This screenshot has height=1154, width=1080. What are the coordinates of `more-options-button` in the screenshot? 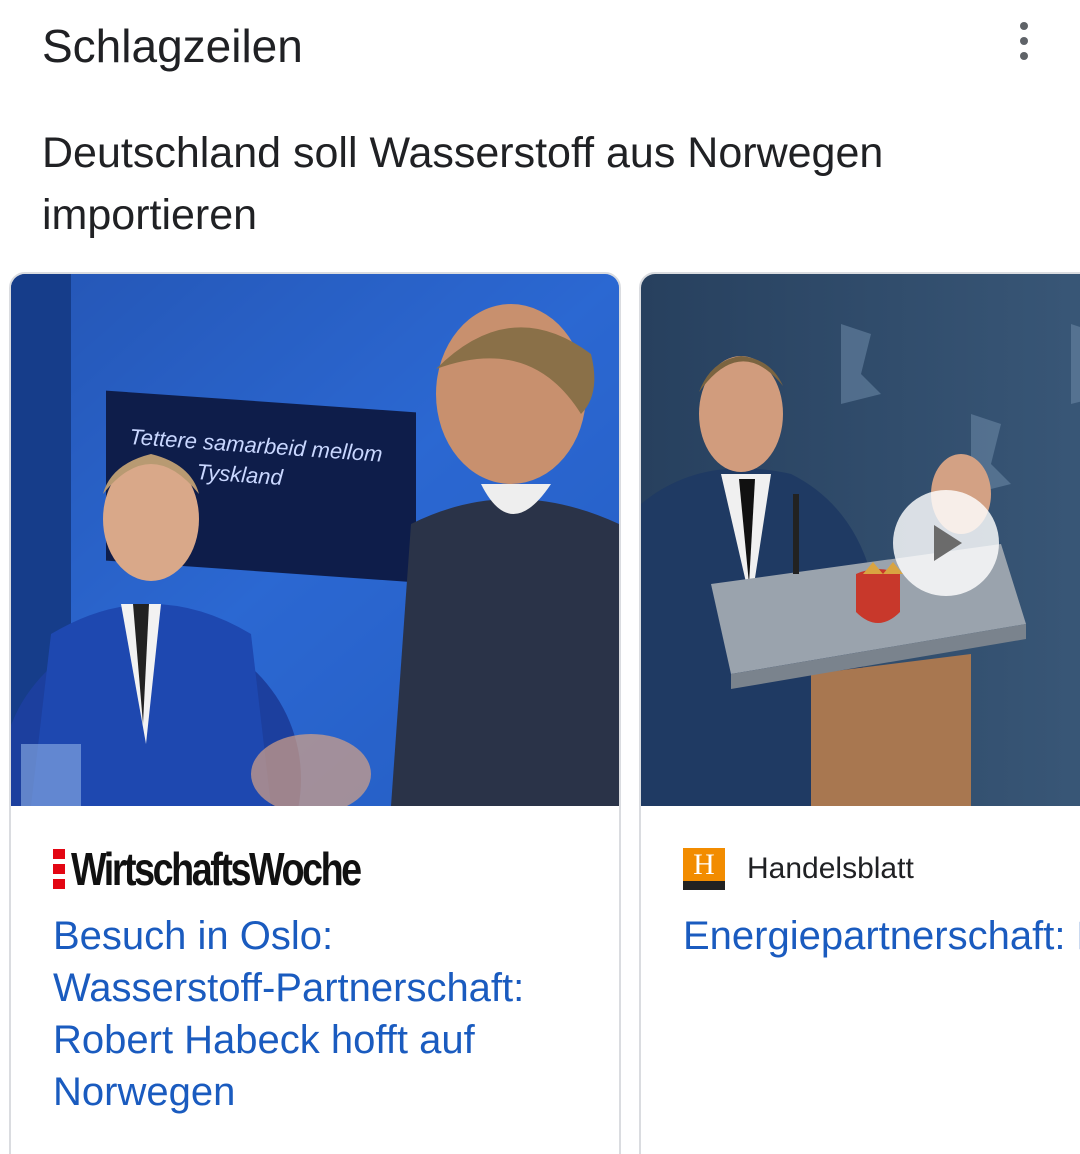 It's located at (1024, 41).